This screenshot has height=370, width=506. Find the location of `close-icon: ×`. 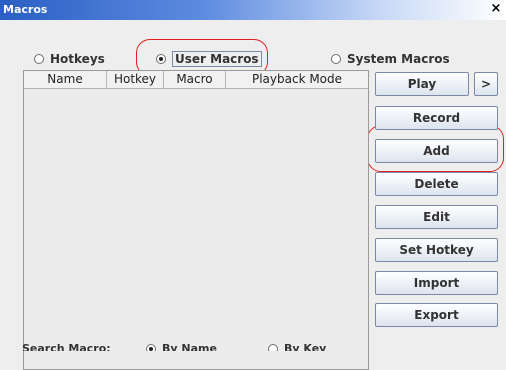

close-icon: × is located at coordinates (496, 9).